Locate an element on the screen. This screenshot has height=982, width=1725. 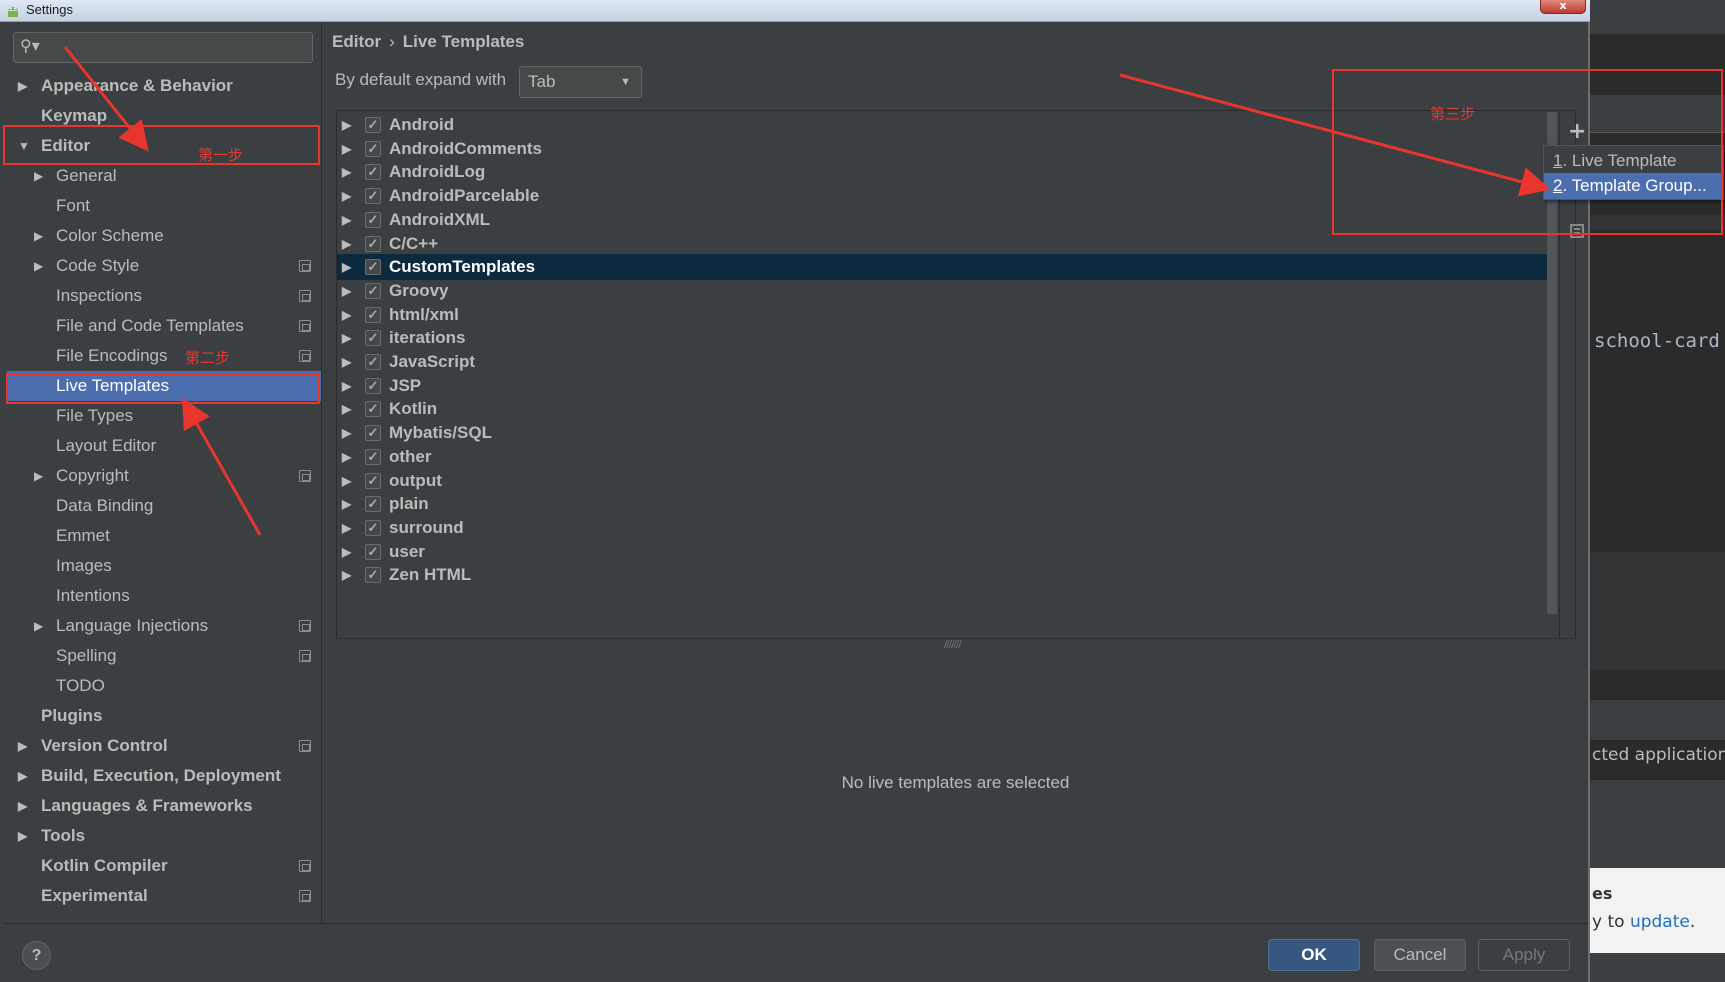
template-group-row: ▶ ✓ output is located at coordinates (942, 481).